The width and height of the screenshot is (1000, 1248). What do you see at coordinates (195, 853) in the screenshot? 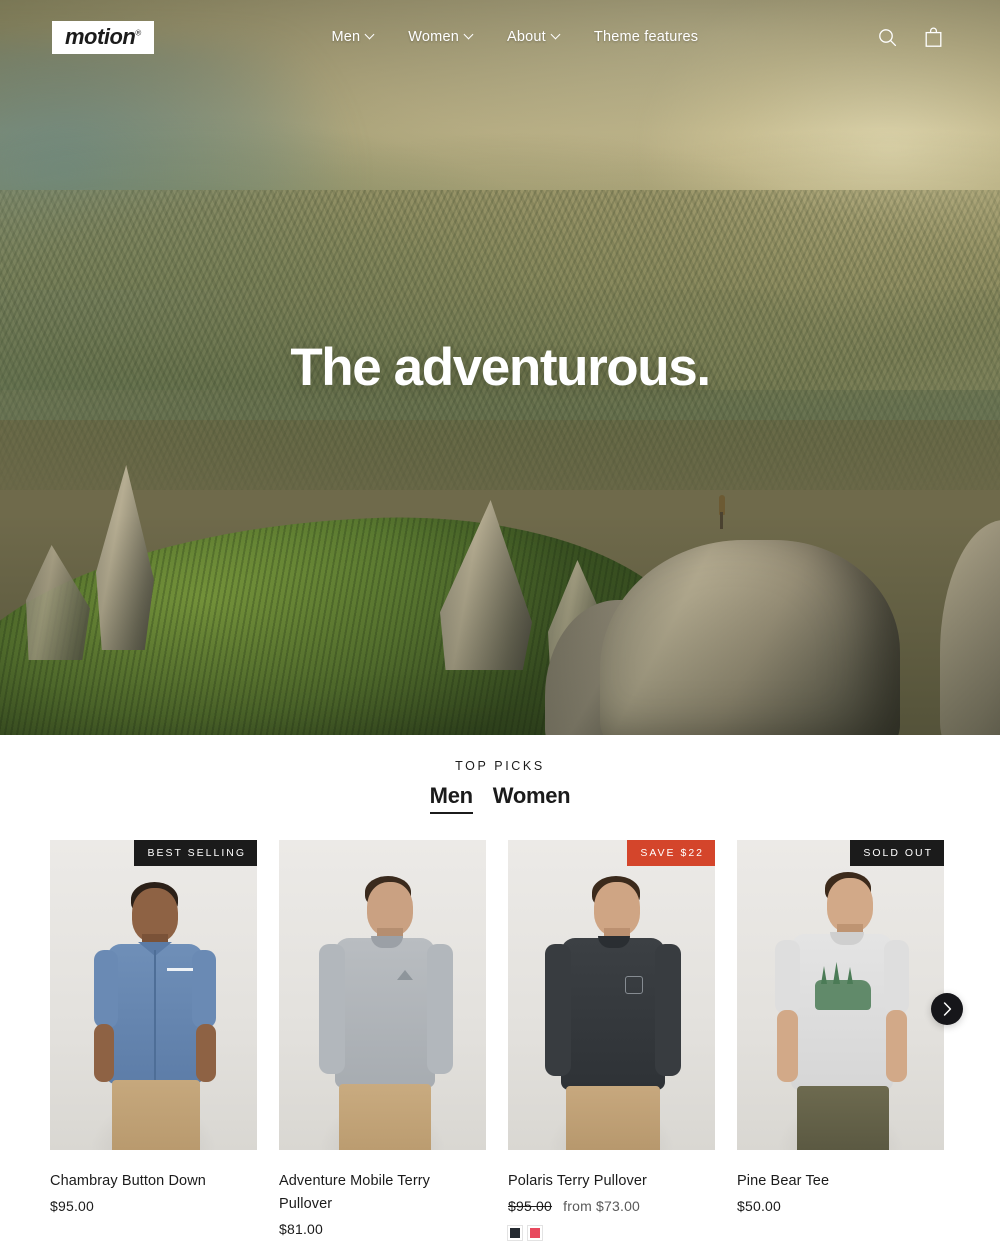
I see `product-badge: BEST SELLING` at bounding box center [195, 853].